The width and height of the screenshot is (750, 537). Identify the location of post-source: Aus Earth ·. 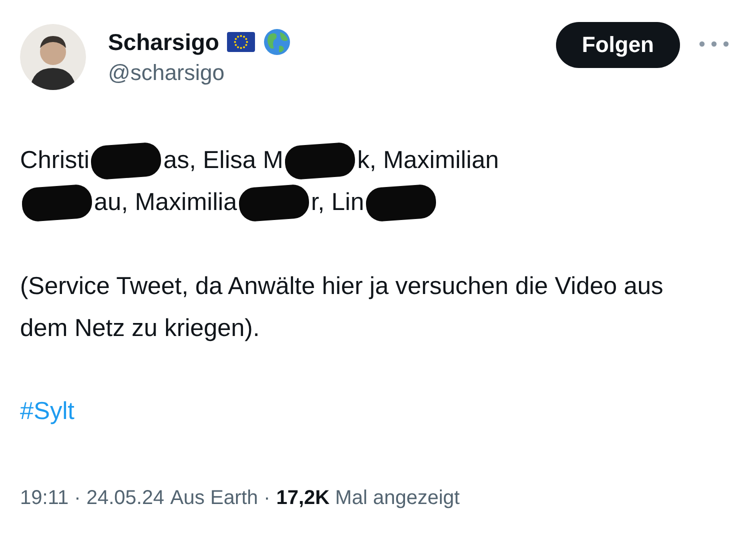
(220, 498).